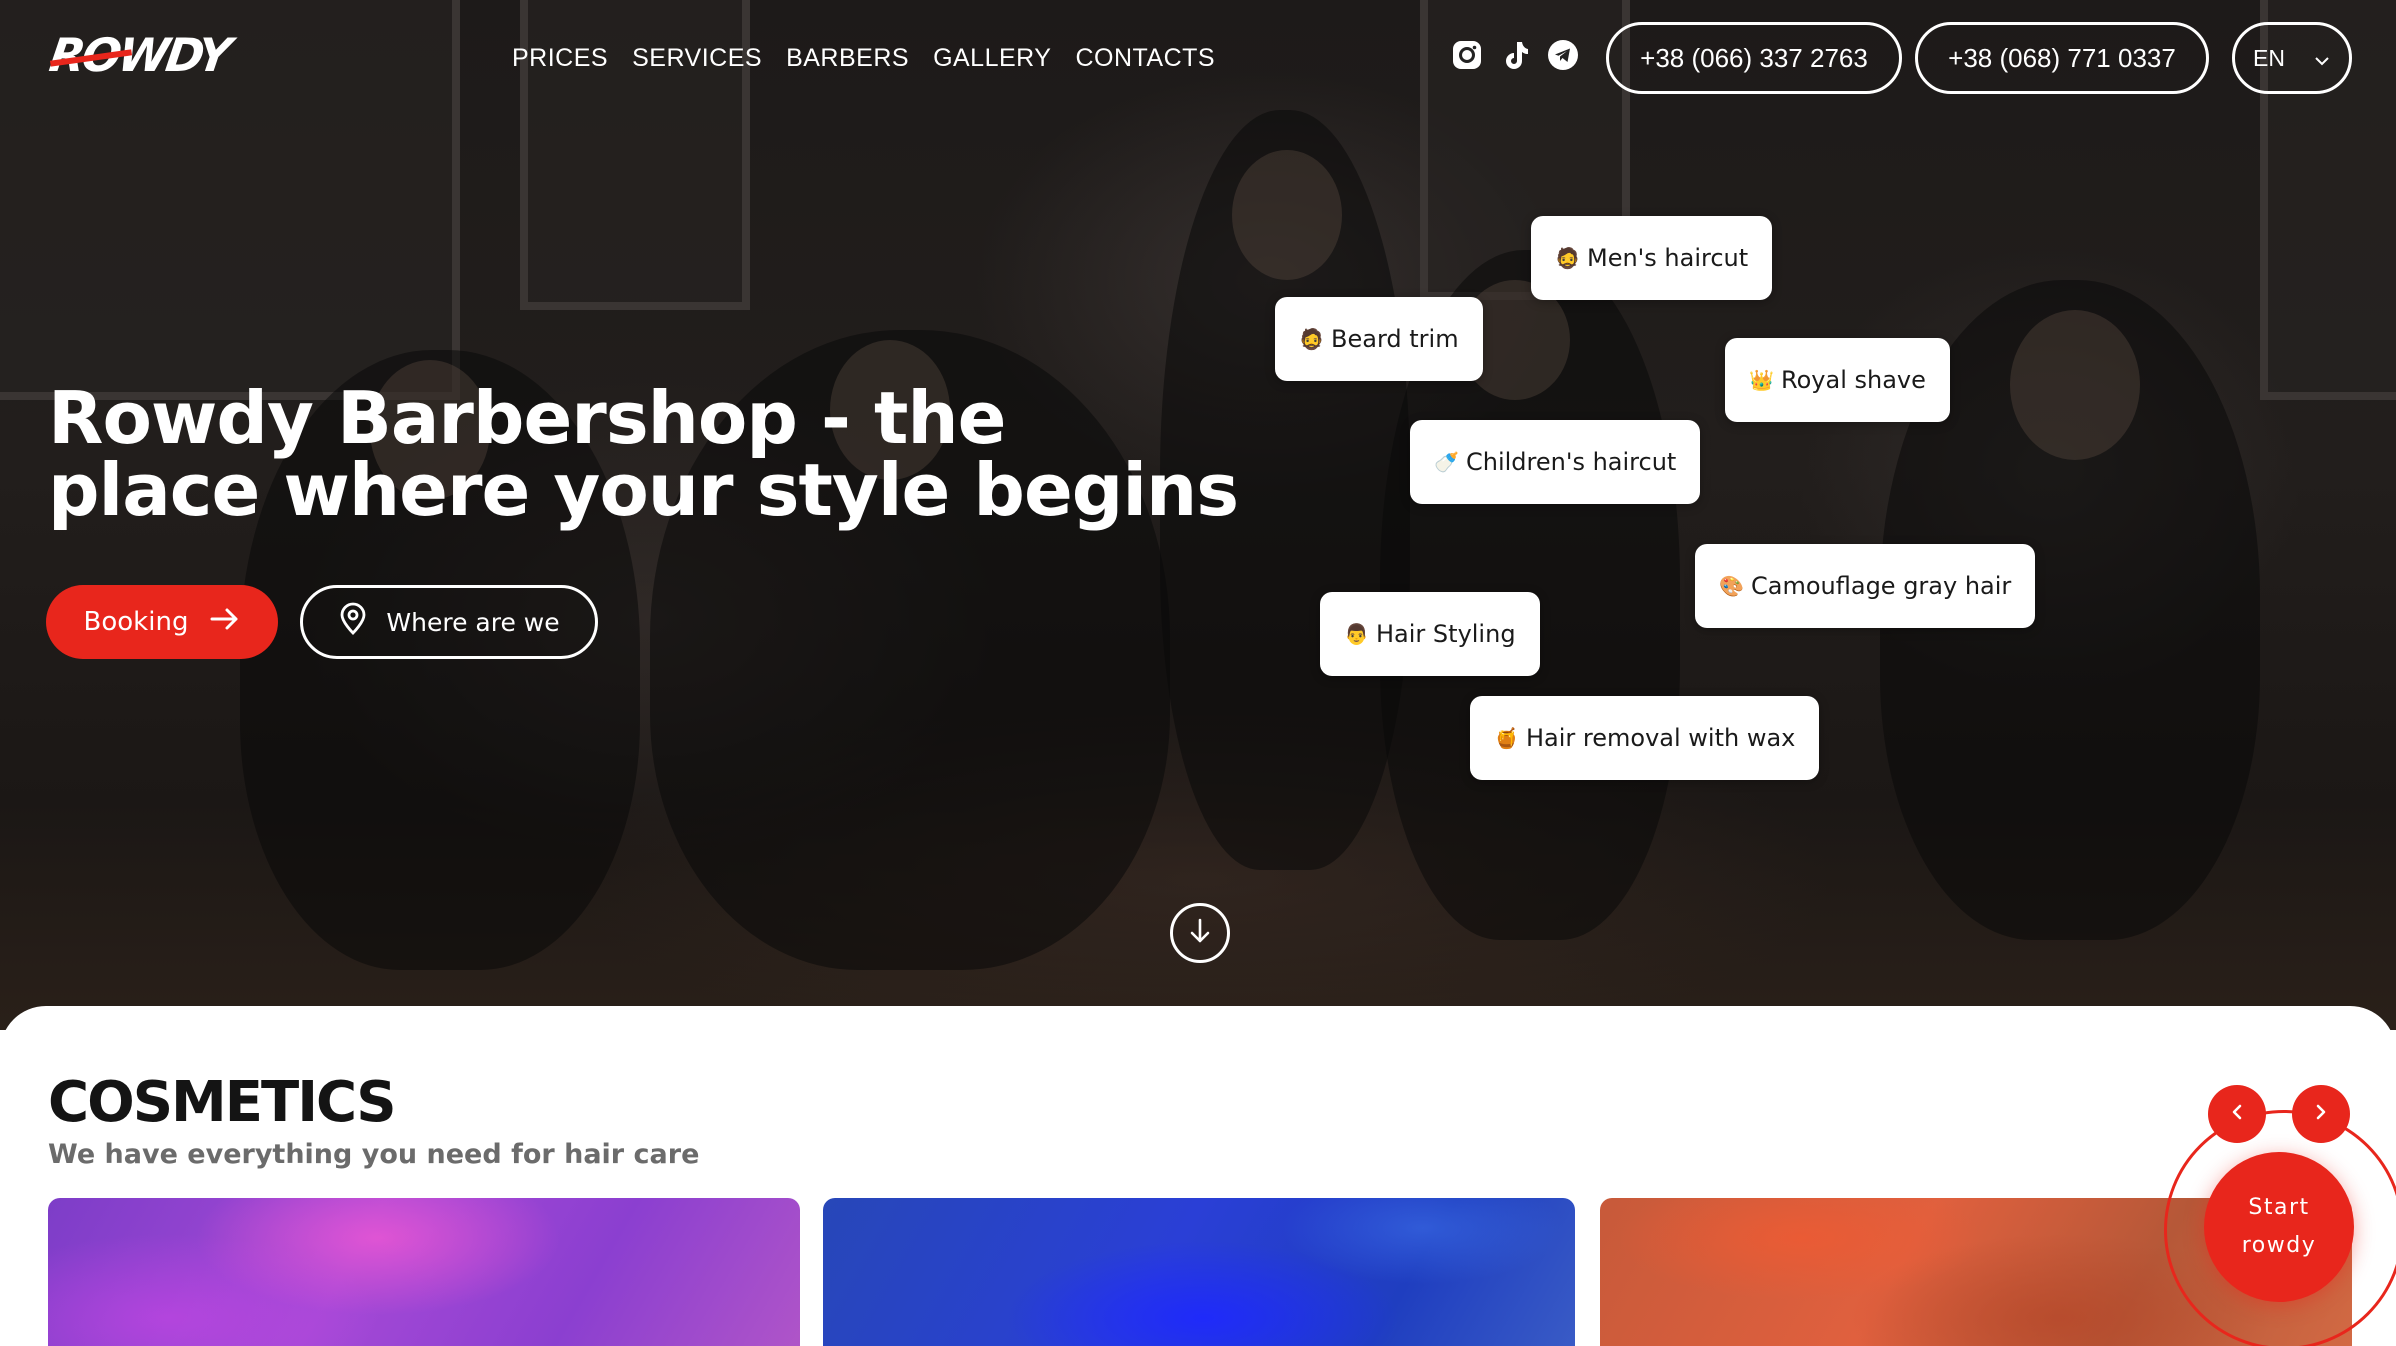 This screenshot has height=1346, width=2396. What do you see at coordinates (643, 490) in the screenshot?
I see `hero-title-line2: place where your style begins` at bounding box center [643, 490].